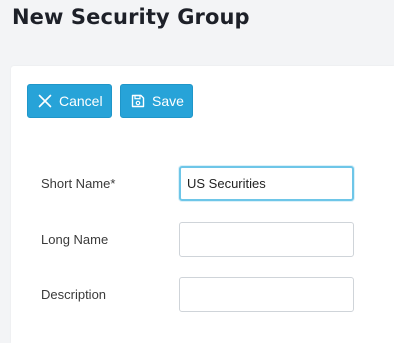 The width and height of the screenshot is (394, 343). What do you see at coordinates (266, 294) in the screenshot?
I see `description-input` at bounding box center [266, 294].